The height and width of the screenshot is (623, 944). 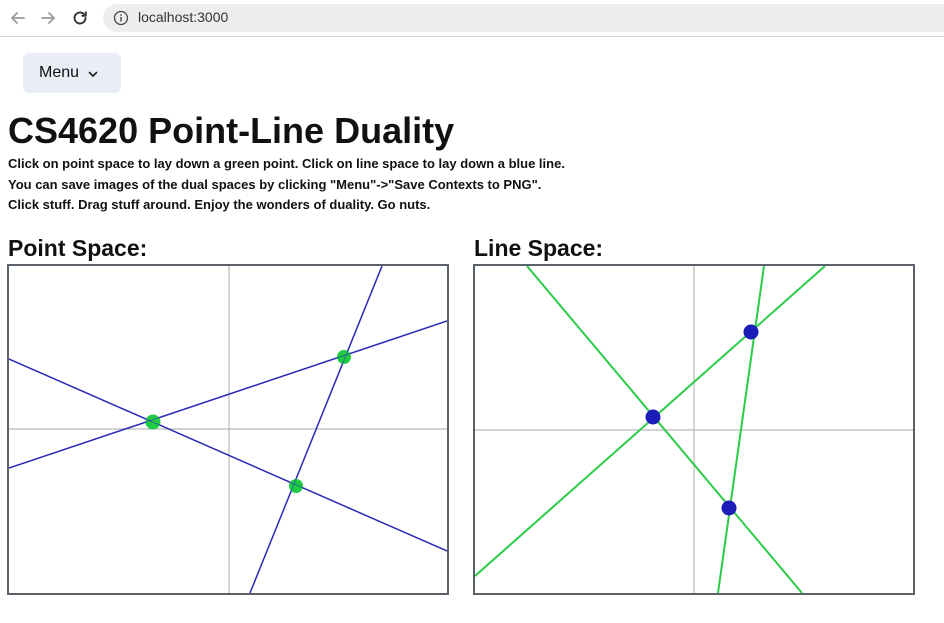 What do you see at coordinates (539, 248) in the screenshot?
I see `line-space-label: Line Space:` at bounding box center [539, 248].